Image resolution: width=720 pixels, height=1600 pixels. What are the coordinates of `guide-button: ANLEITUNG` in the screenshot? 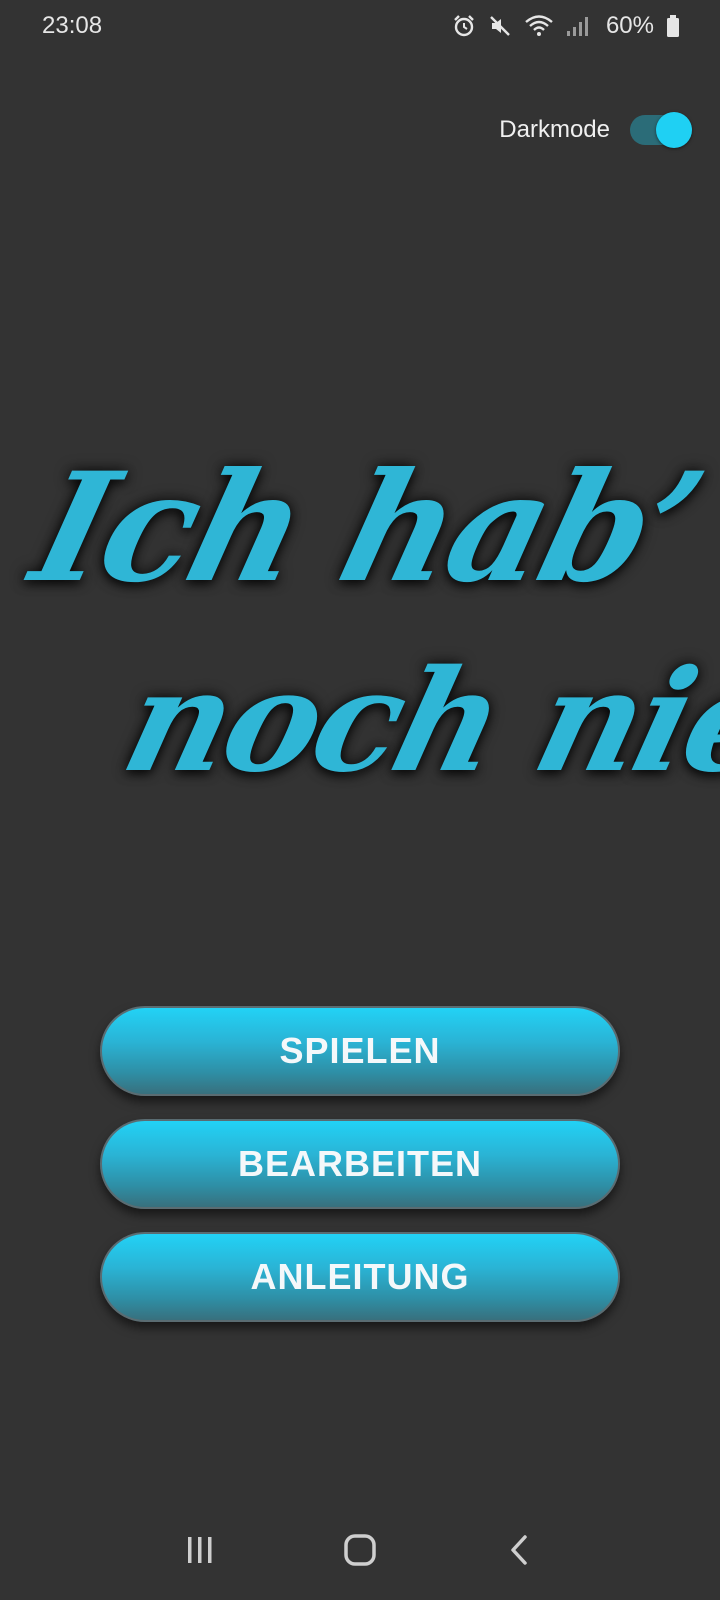 It's located at (360, 1277).